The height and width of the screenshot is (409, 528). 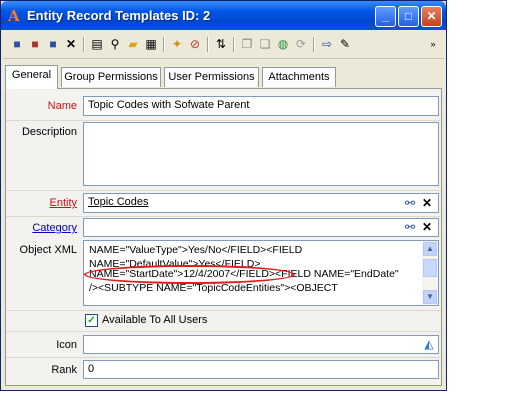 I want to click on minimize-button: _, so click(x=385, y=16).